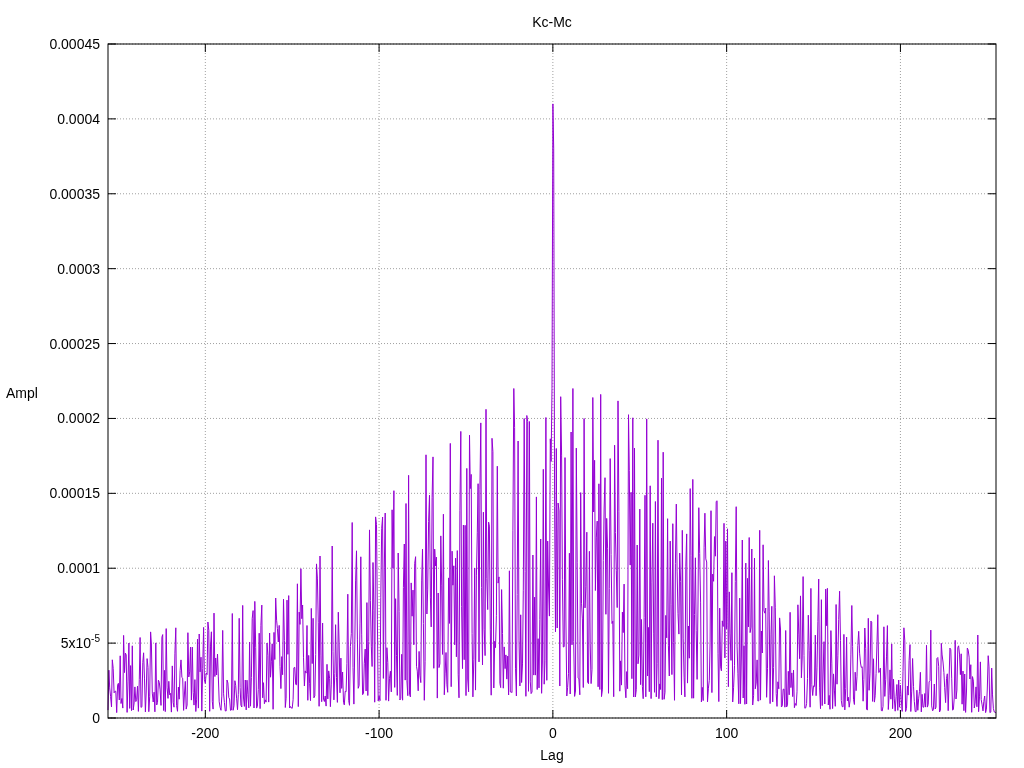 The image size is (1024, 768). Describe the element at coordinates (74, 343) in the screenshot. I see `y-tick-label: 0.00025` at that location.